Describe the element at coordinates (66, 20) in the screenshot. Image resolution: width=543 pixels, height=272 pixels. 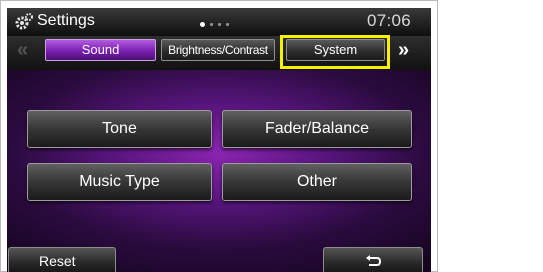
I see `page-title: Settings` at that location.